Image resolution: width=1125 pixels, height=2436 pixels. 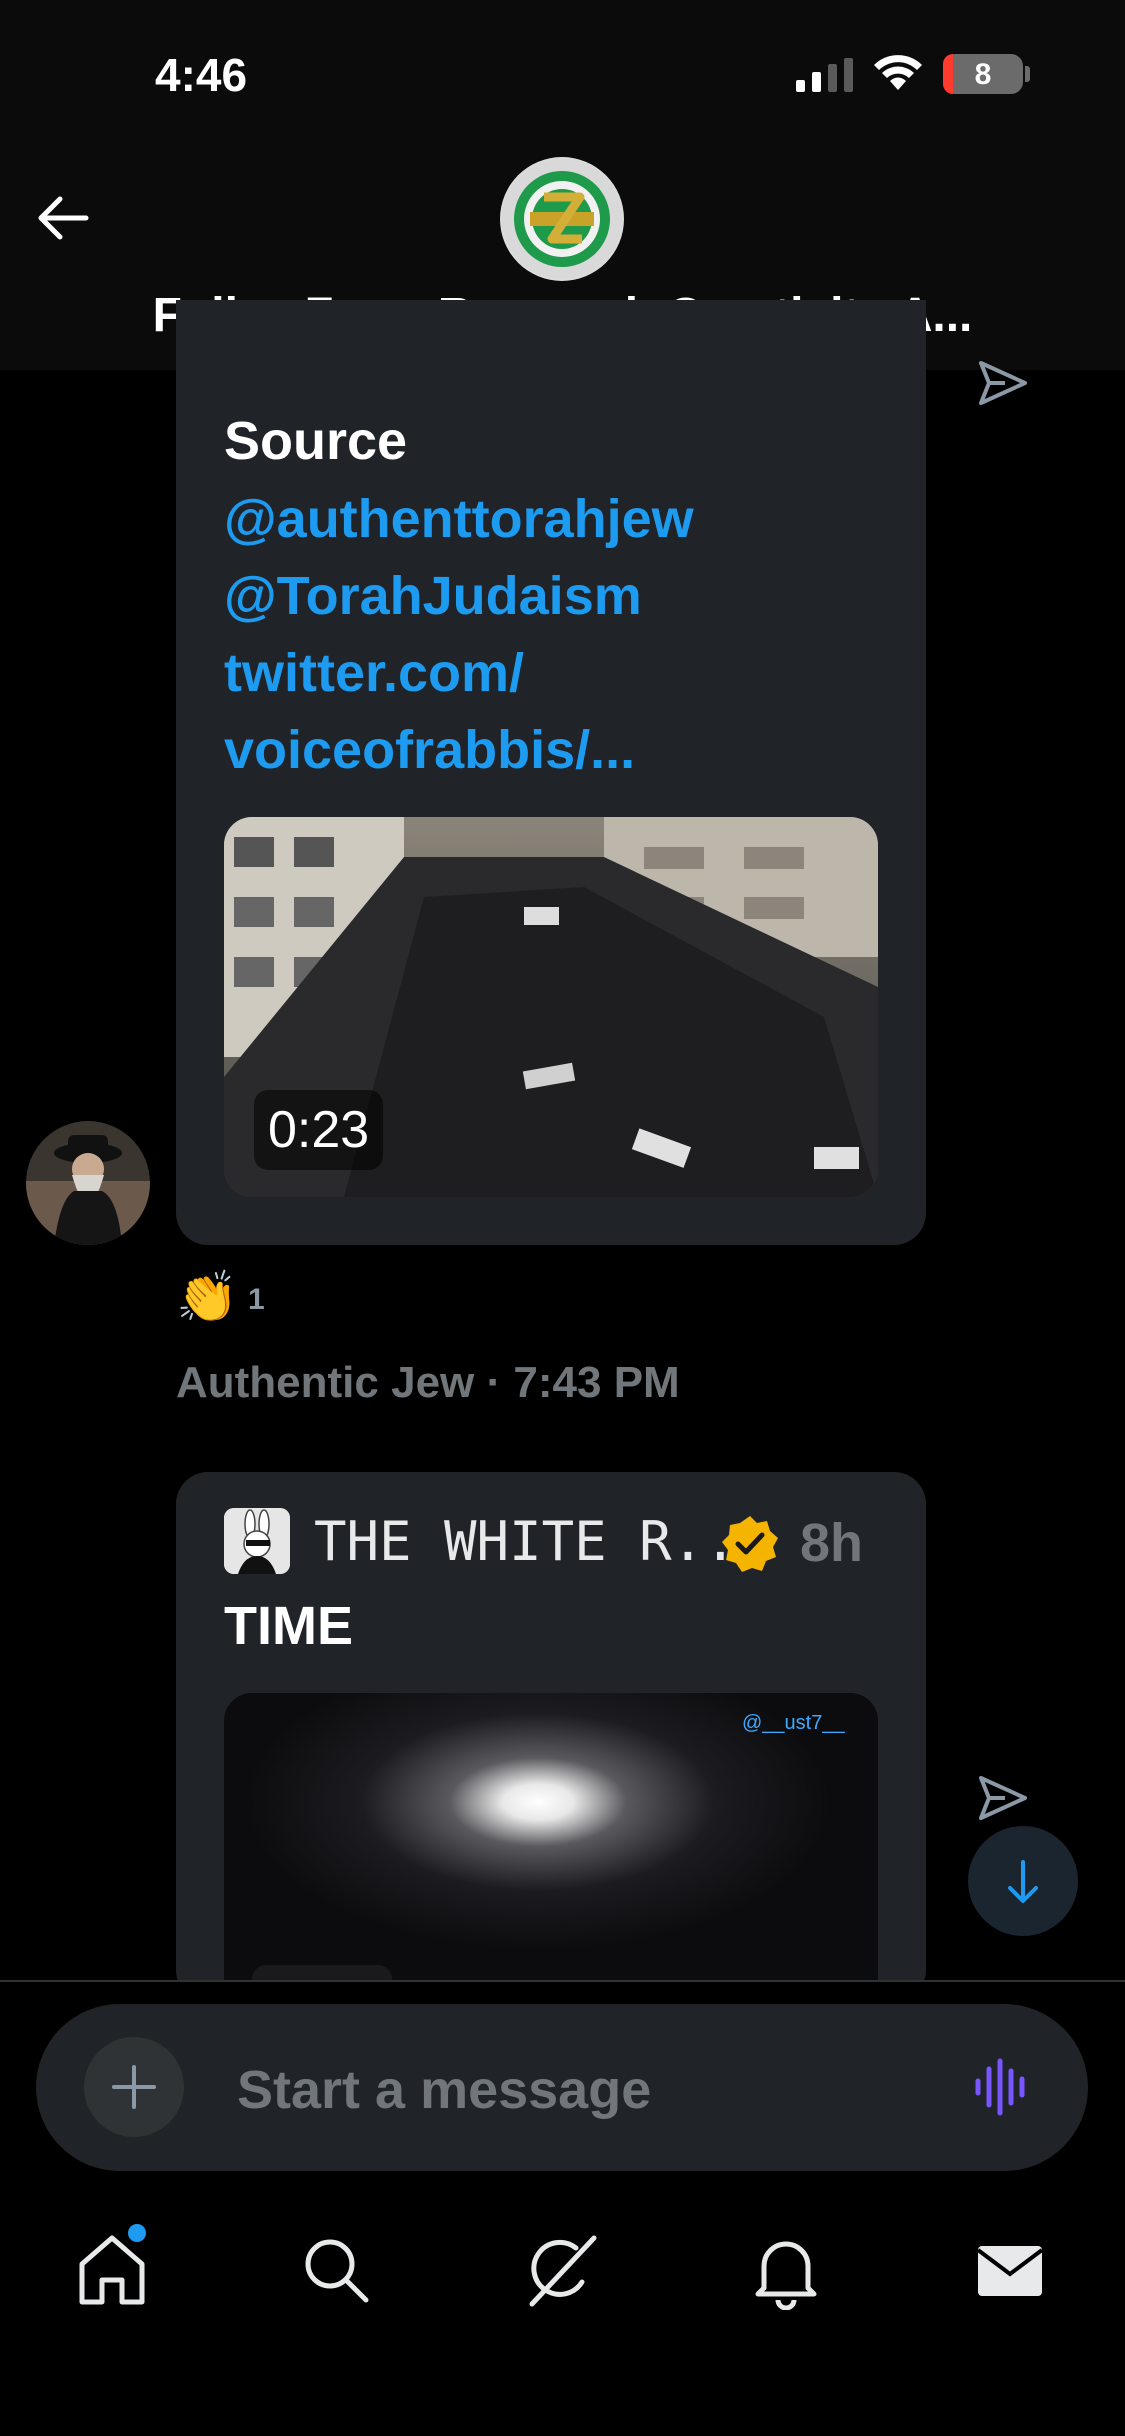 What do you see at coordinates (63, 218) in the screenshot?
I see `back-arrow-icon` at bounding box center [63, 218].